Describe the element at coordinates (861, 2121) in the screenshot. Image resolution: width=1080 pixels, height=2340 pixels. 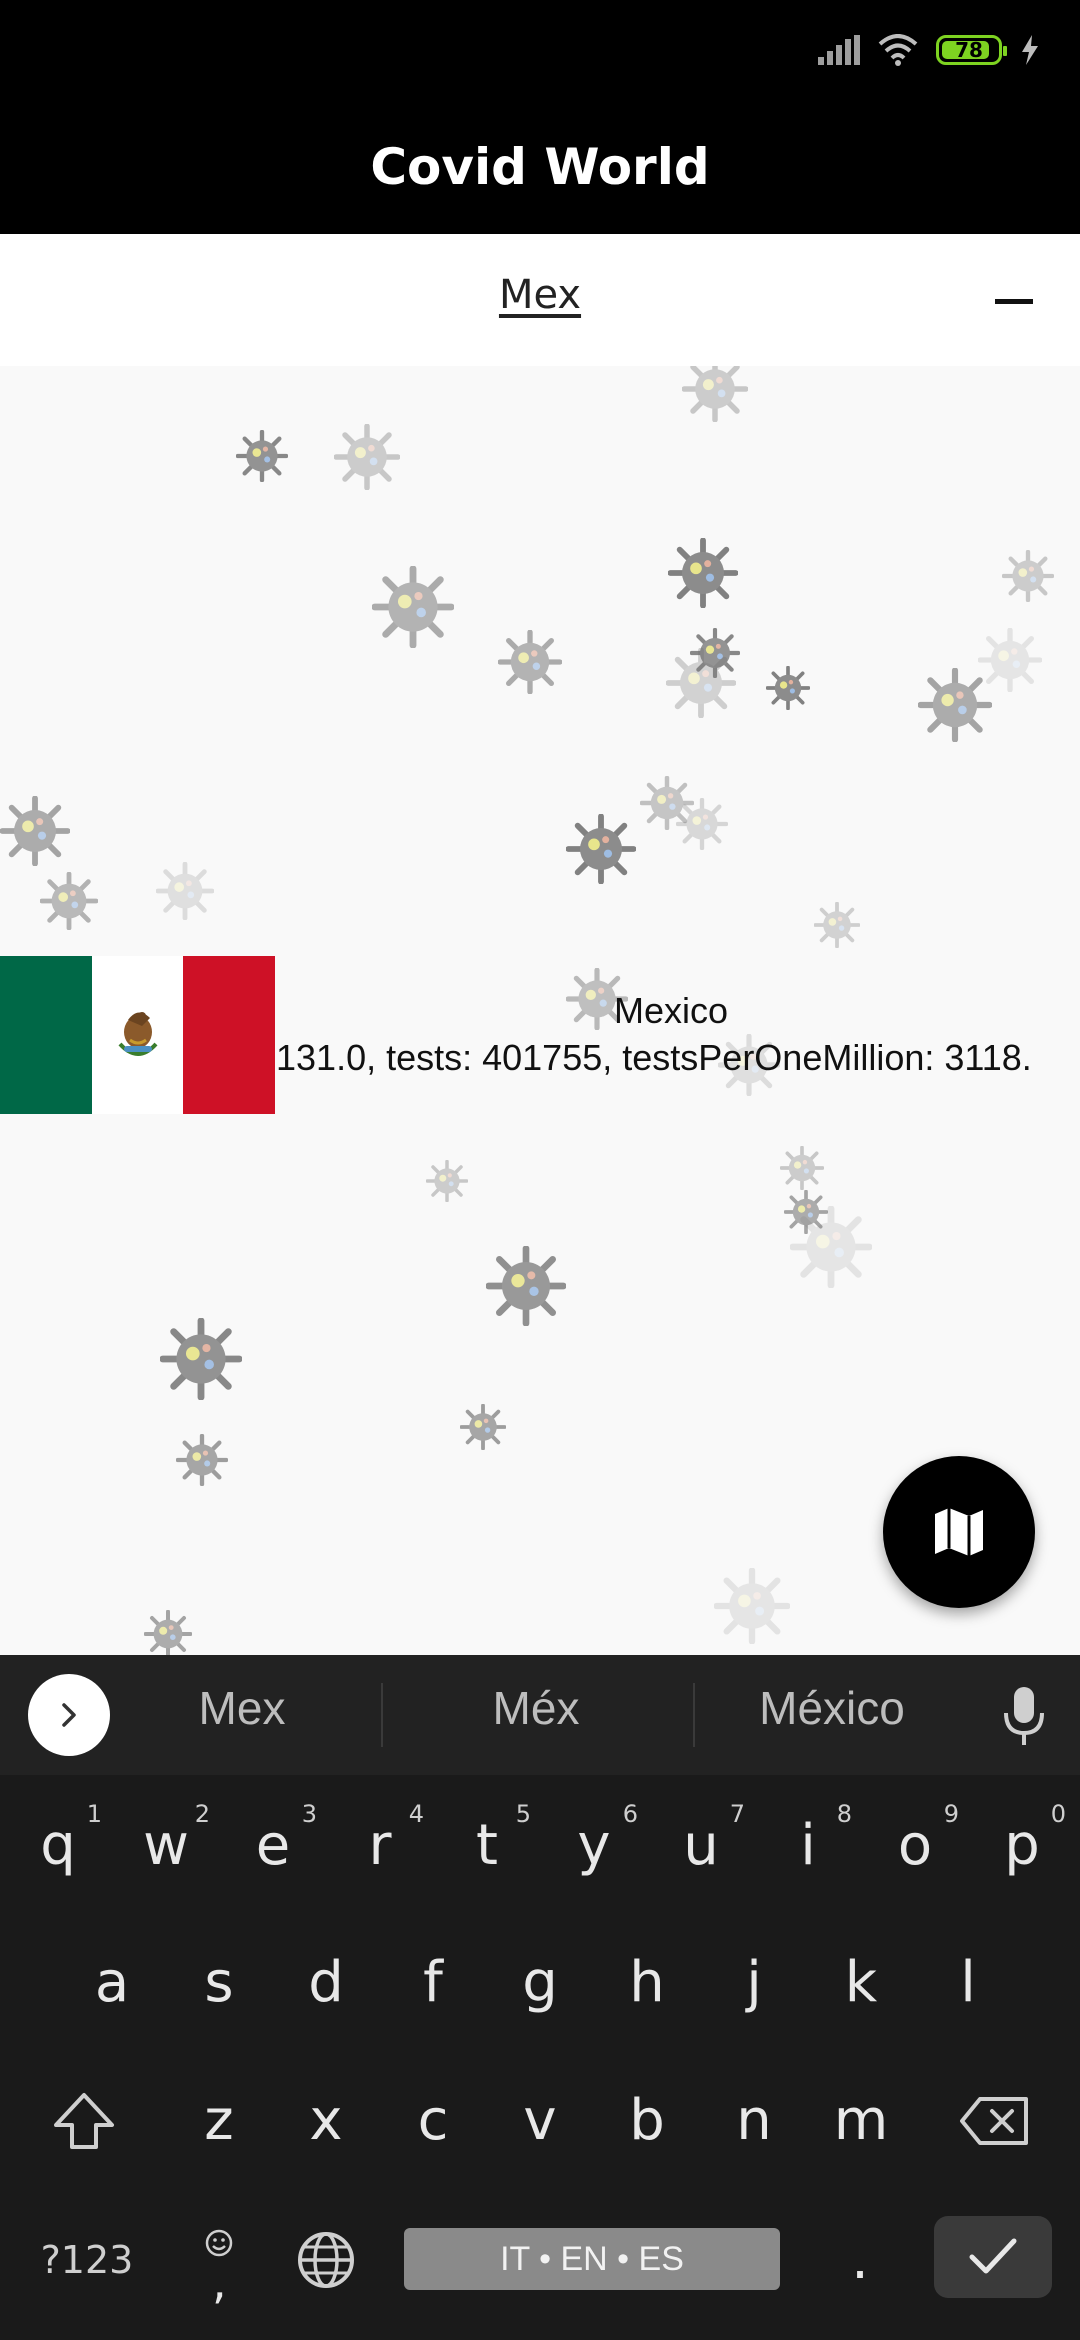
I see `key-m: m` at that location.